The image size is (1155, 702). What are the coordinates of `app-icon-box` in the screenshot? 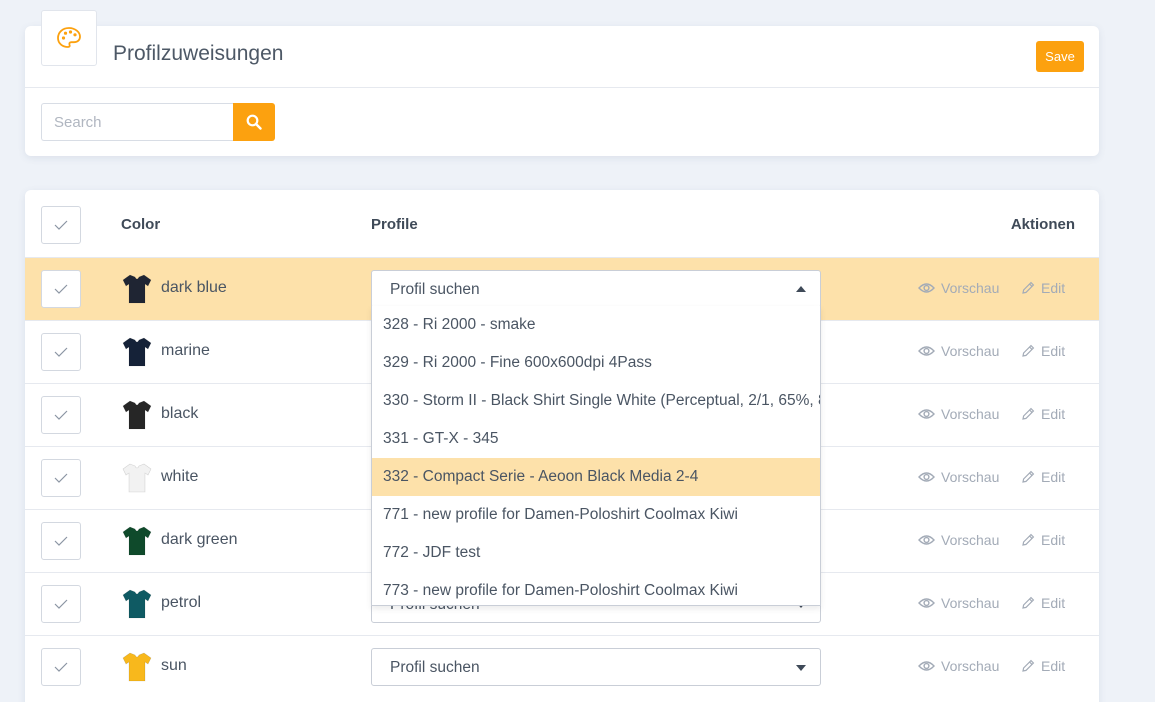 It's located at (69, 38).